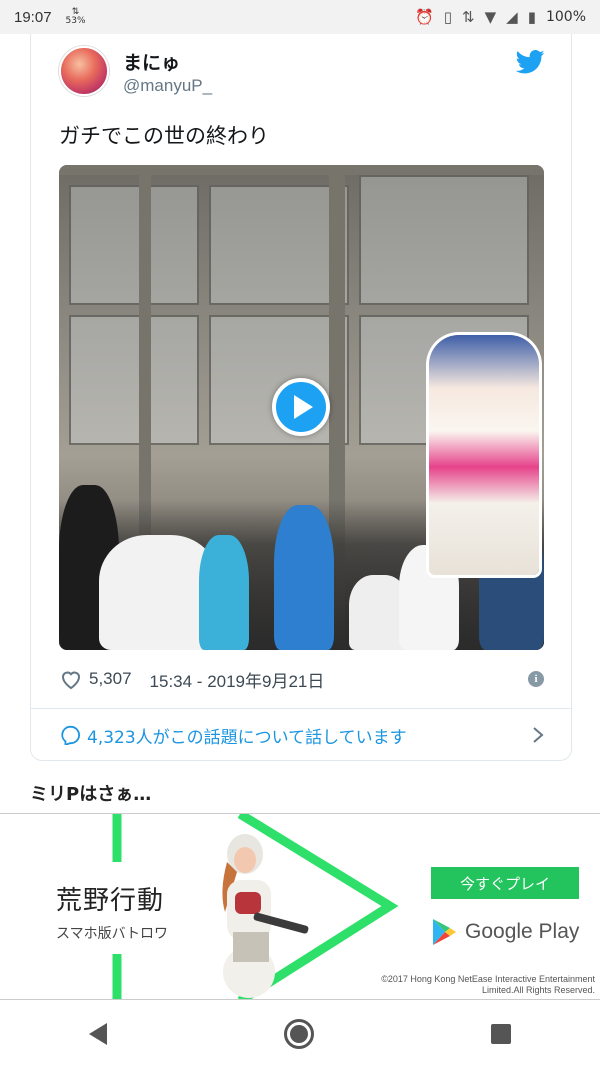 The image size is (600, 1067). I want to click on android-nav-bar, so click(300, 1033).